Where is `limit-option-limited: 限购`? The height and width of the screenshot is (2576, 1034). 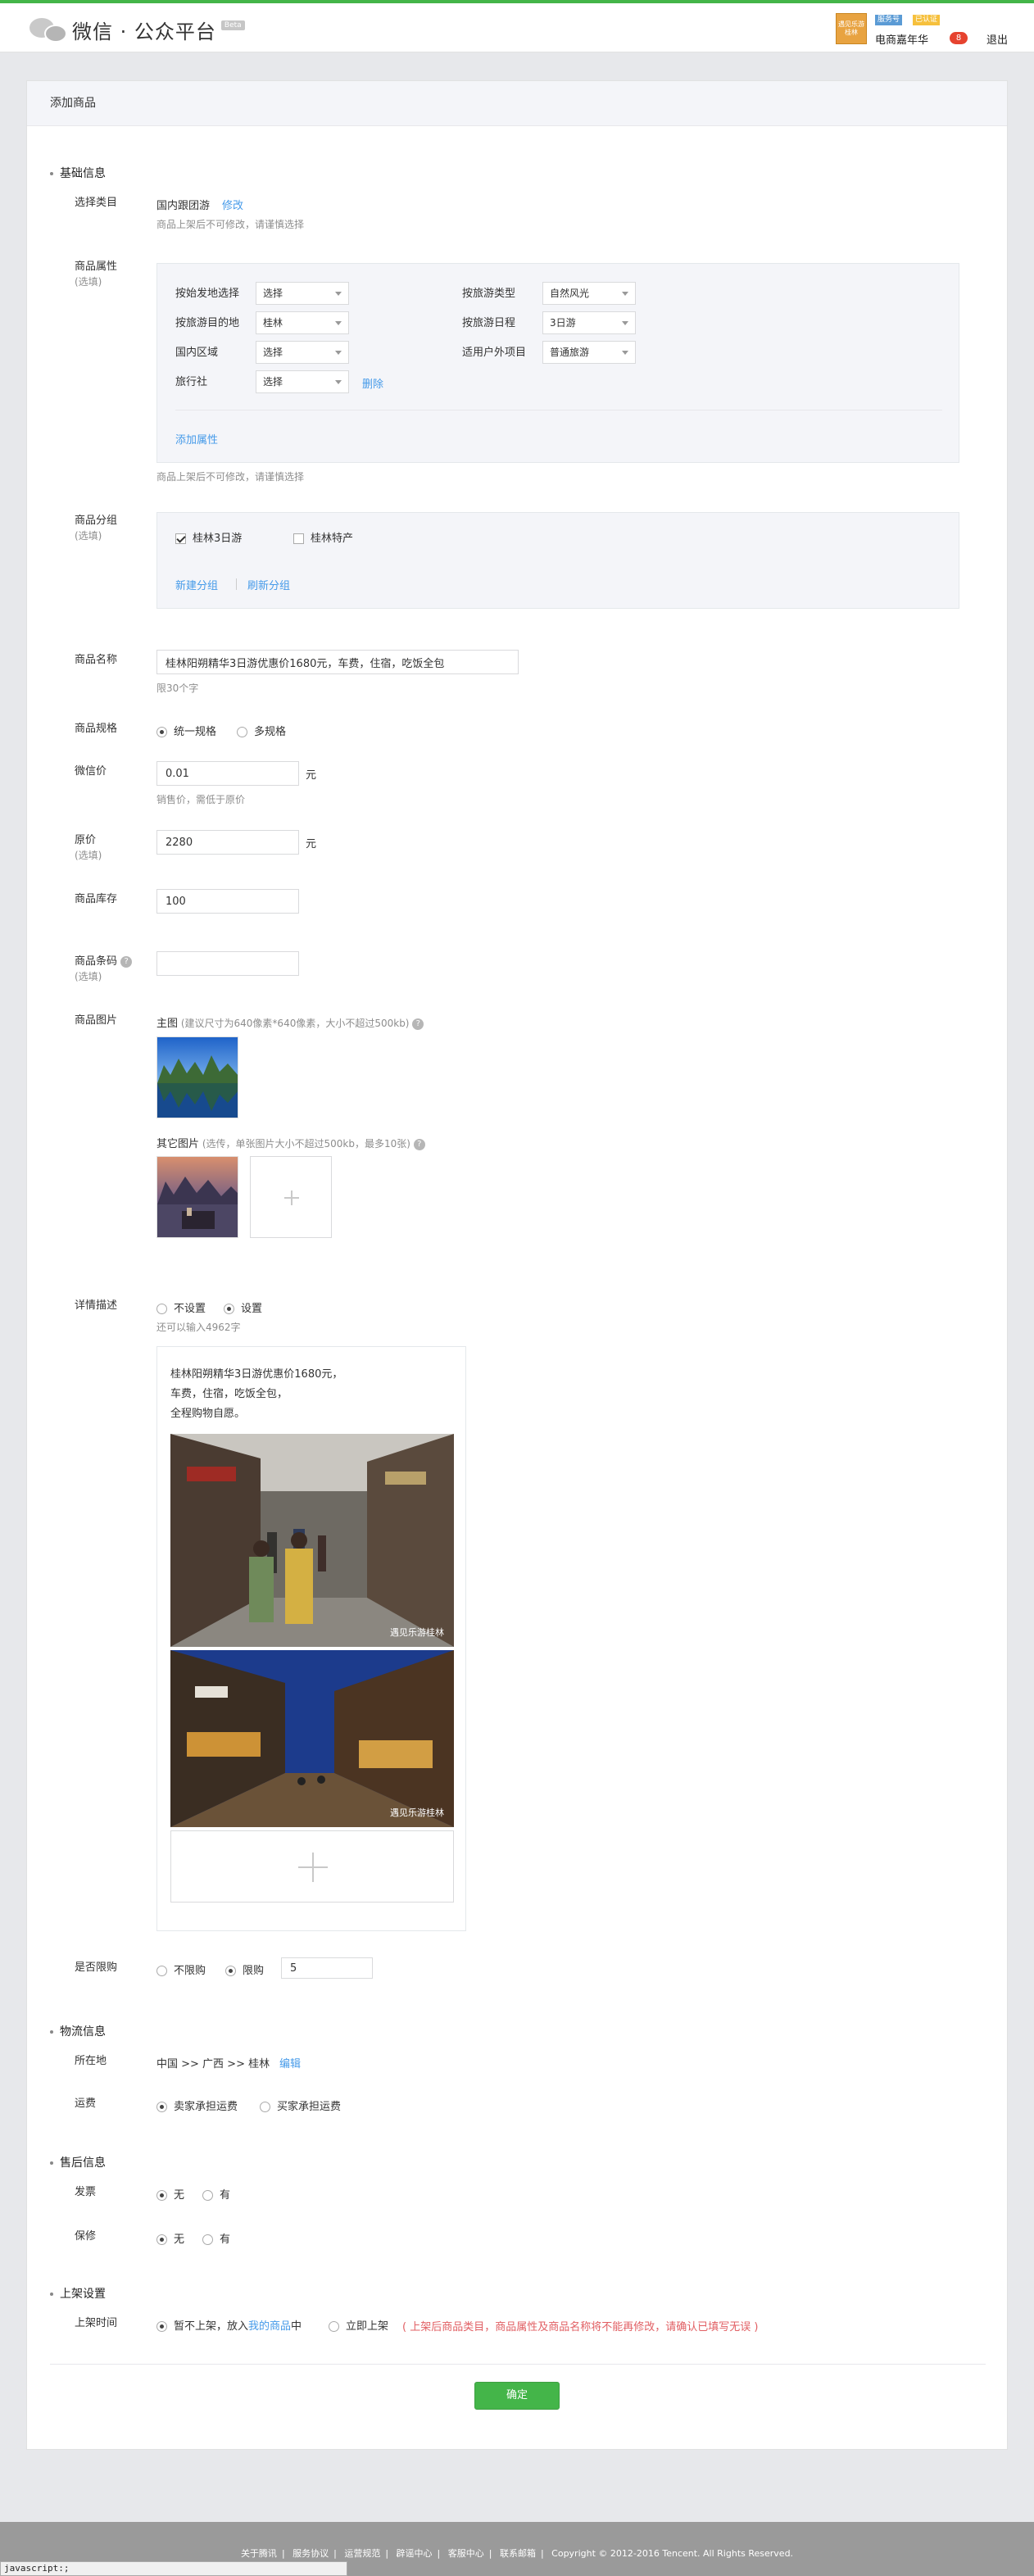
limit-option-limited: 限购 is located at coordinates (245, 1969).